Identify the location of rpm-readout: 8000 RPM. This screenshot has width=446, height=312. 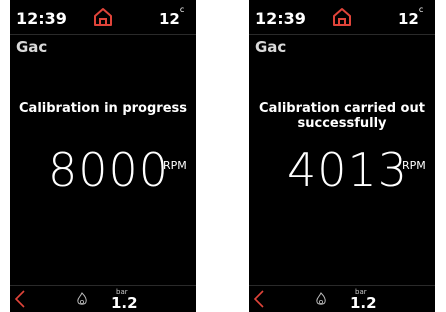
(103, 170).